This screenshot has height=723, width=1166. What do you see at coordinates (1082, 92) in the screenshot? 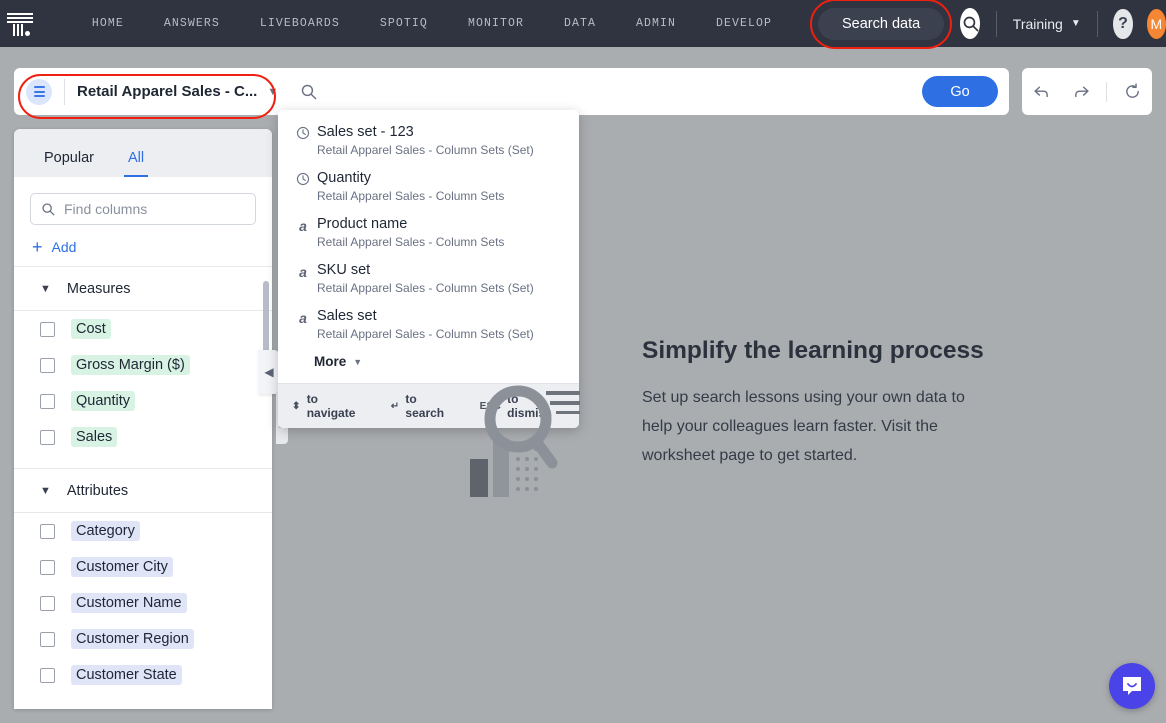
I see `redo-button` at bounding box center [1082, 92].